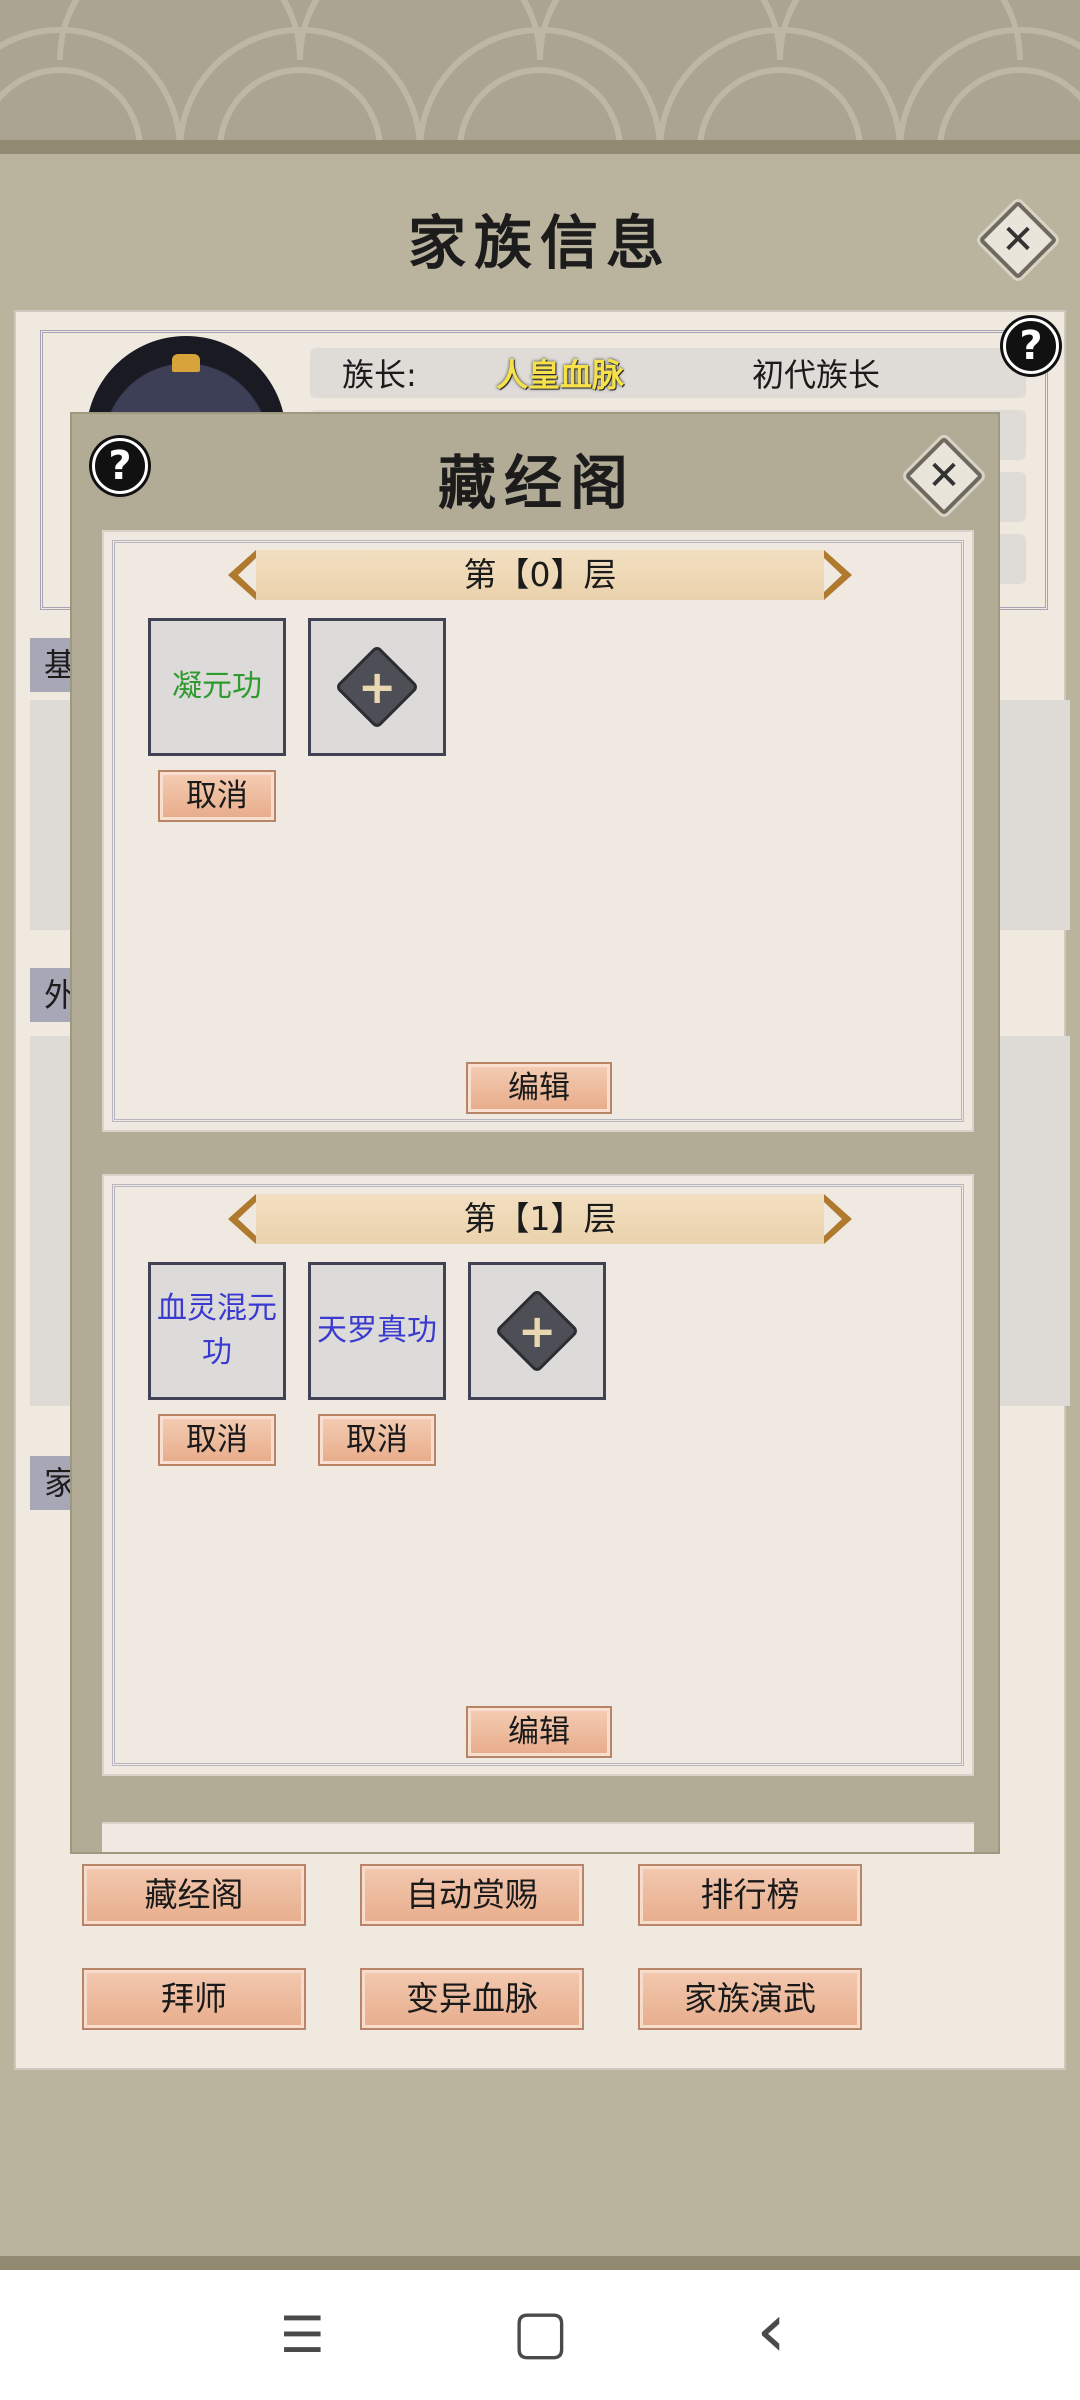 This screenshot has height=2400, width=1080. What do you see at coordinates (472, 1895) in the screenshot?
I see `auto-reward-button: 自动赏赐` at bounding box center [472, 1895].